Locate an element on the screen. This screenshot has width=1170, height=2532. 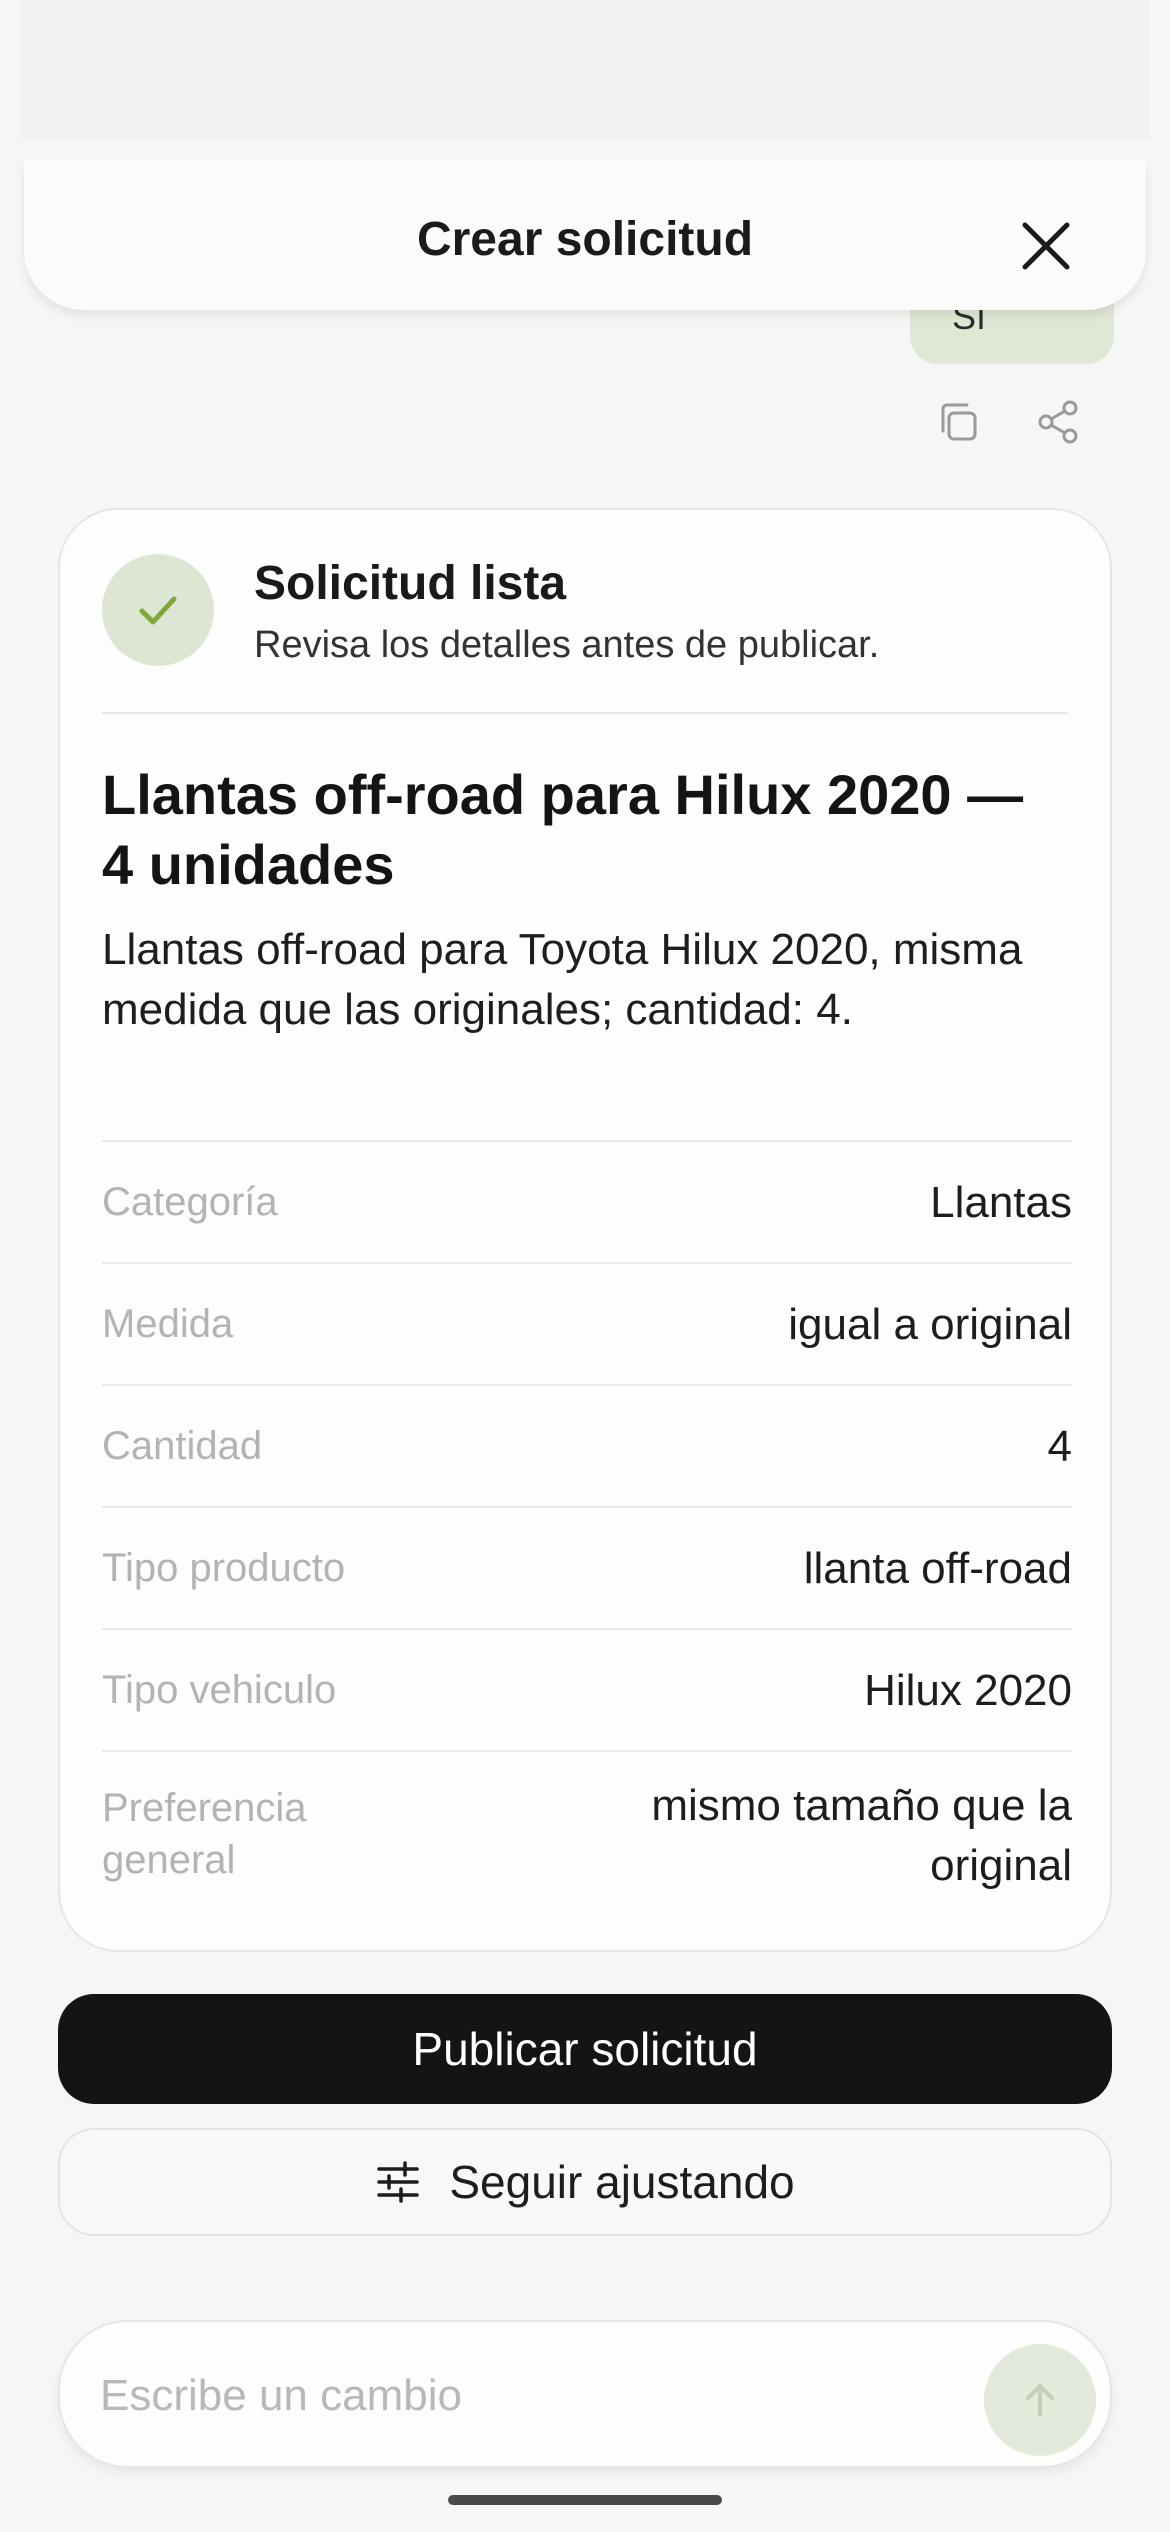
status-subtitle: Revisa los detalles antes de publicar. is located at coordinates (567, 645).